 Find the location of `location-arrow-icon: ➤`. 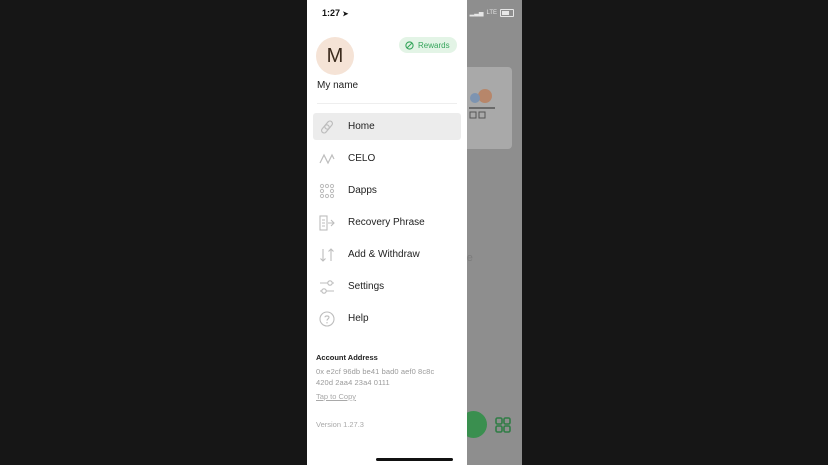

location-arrow-icon: ➤ is located at coordinates (345, 14).